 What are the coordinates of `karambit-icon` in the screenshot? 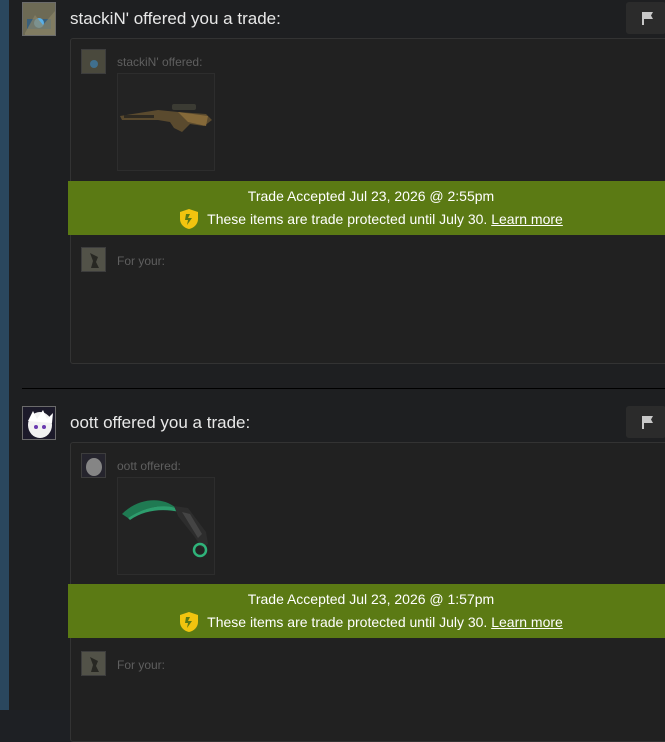 It's located at (165, 529).